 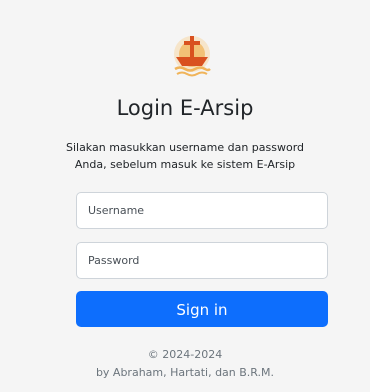 I want to click on credits-text: by Abraham, Hartati, dan B.R.M., so click(x=185, y=372).